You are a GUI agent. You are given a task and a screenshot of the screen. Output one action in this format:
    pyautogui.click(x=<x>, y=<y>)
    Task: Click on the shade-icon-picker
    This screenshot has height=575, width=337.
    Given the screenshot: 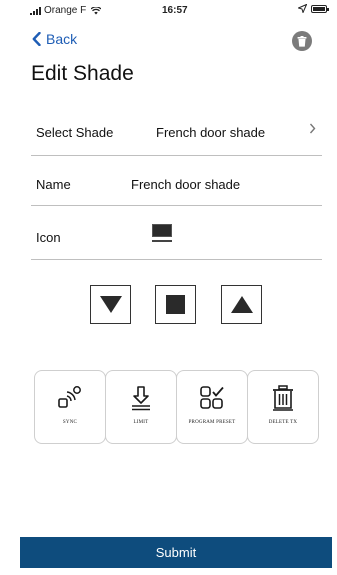 What is the action you would take?
    pyautogui.click(x=162, y=233)
    